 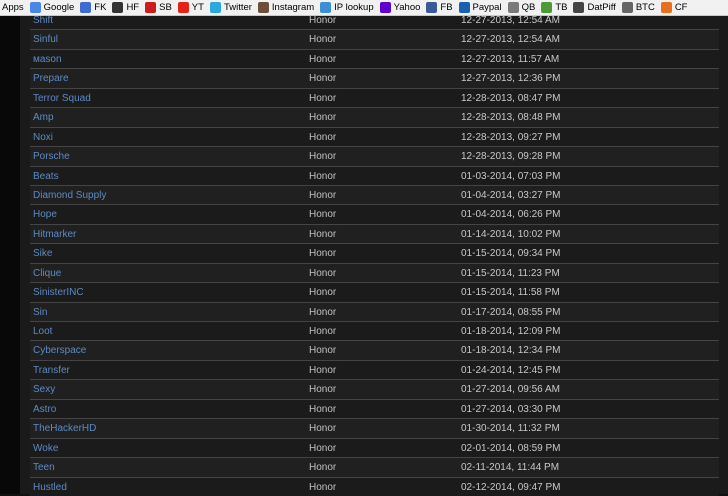 I want to click on member-name-link: Diamond Supply, so click(x=69, y=195).